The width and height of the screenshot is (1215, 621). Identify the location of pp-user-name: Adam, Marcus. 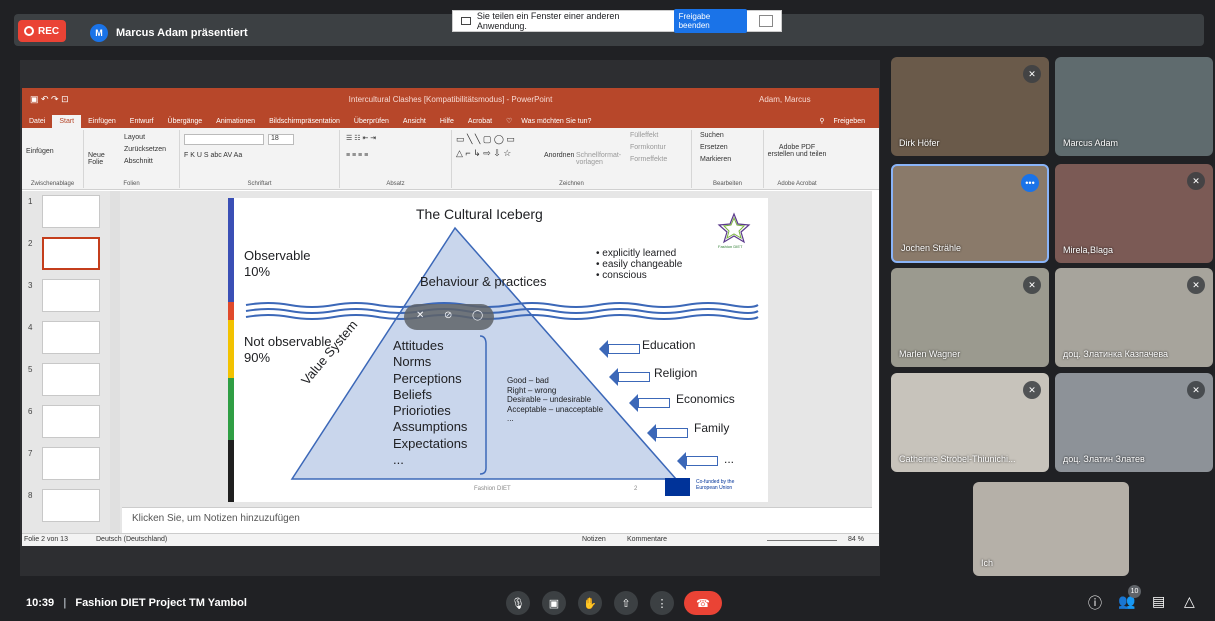
(785, 99).